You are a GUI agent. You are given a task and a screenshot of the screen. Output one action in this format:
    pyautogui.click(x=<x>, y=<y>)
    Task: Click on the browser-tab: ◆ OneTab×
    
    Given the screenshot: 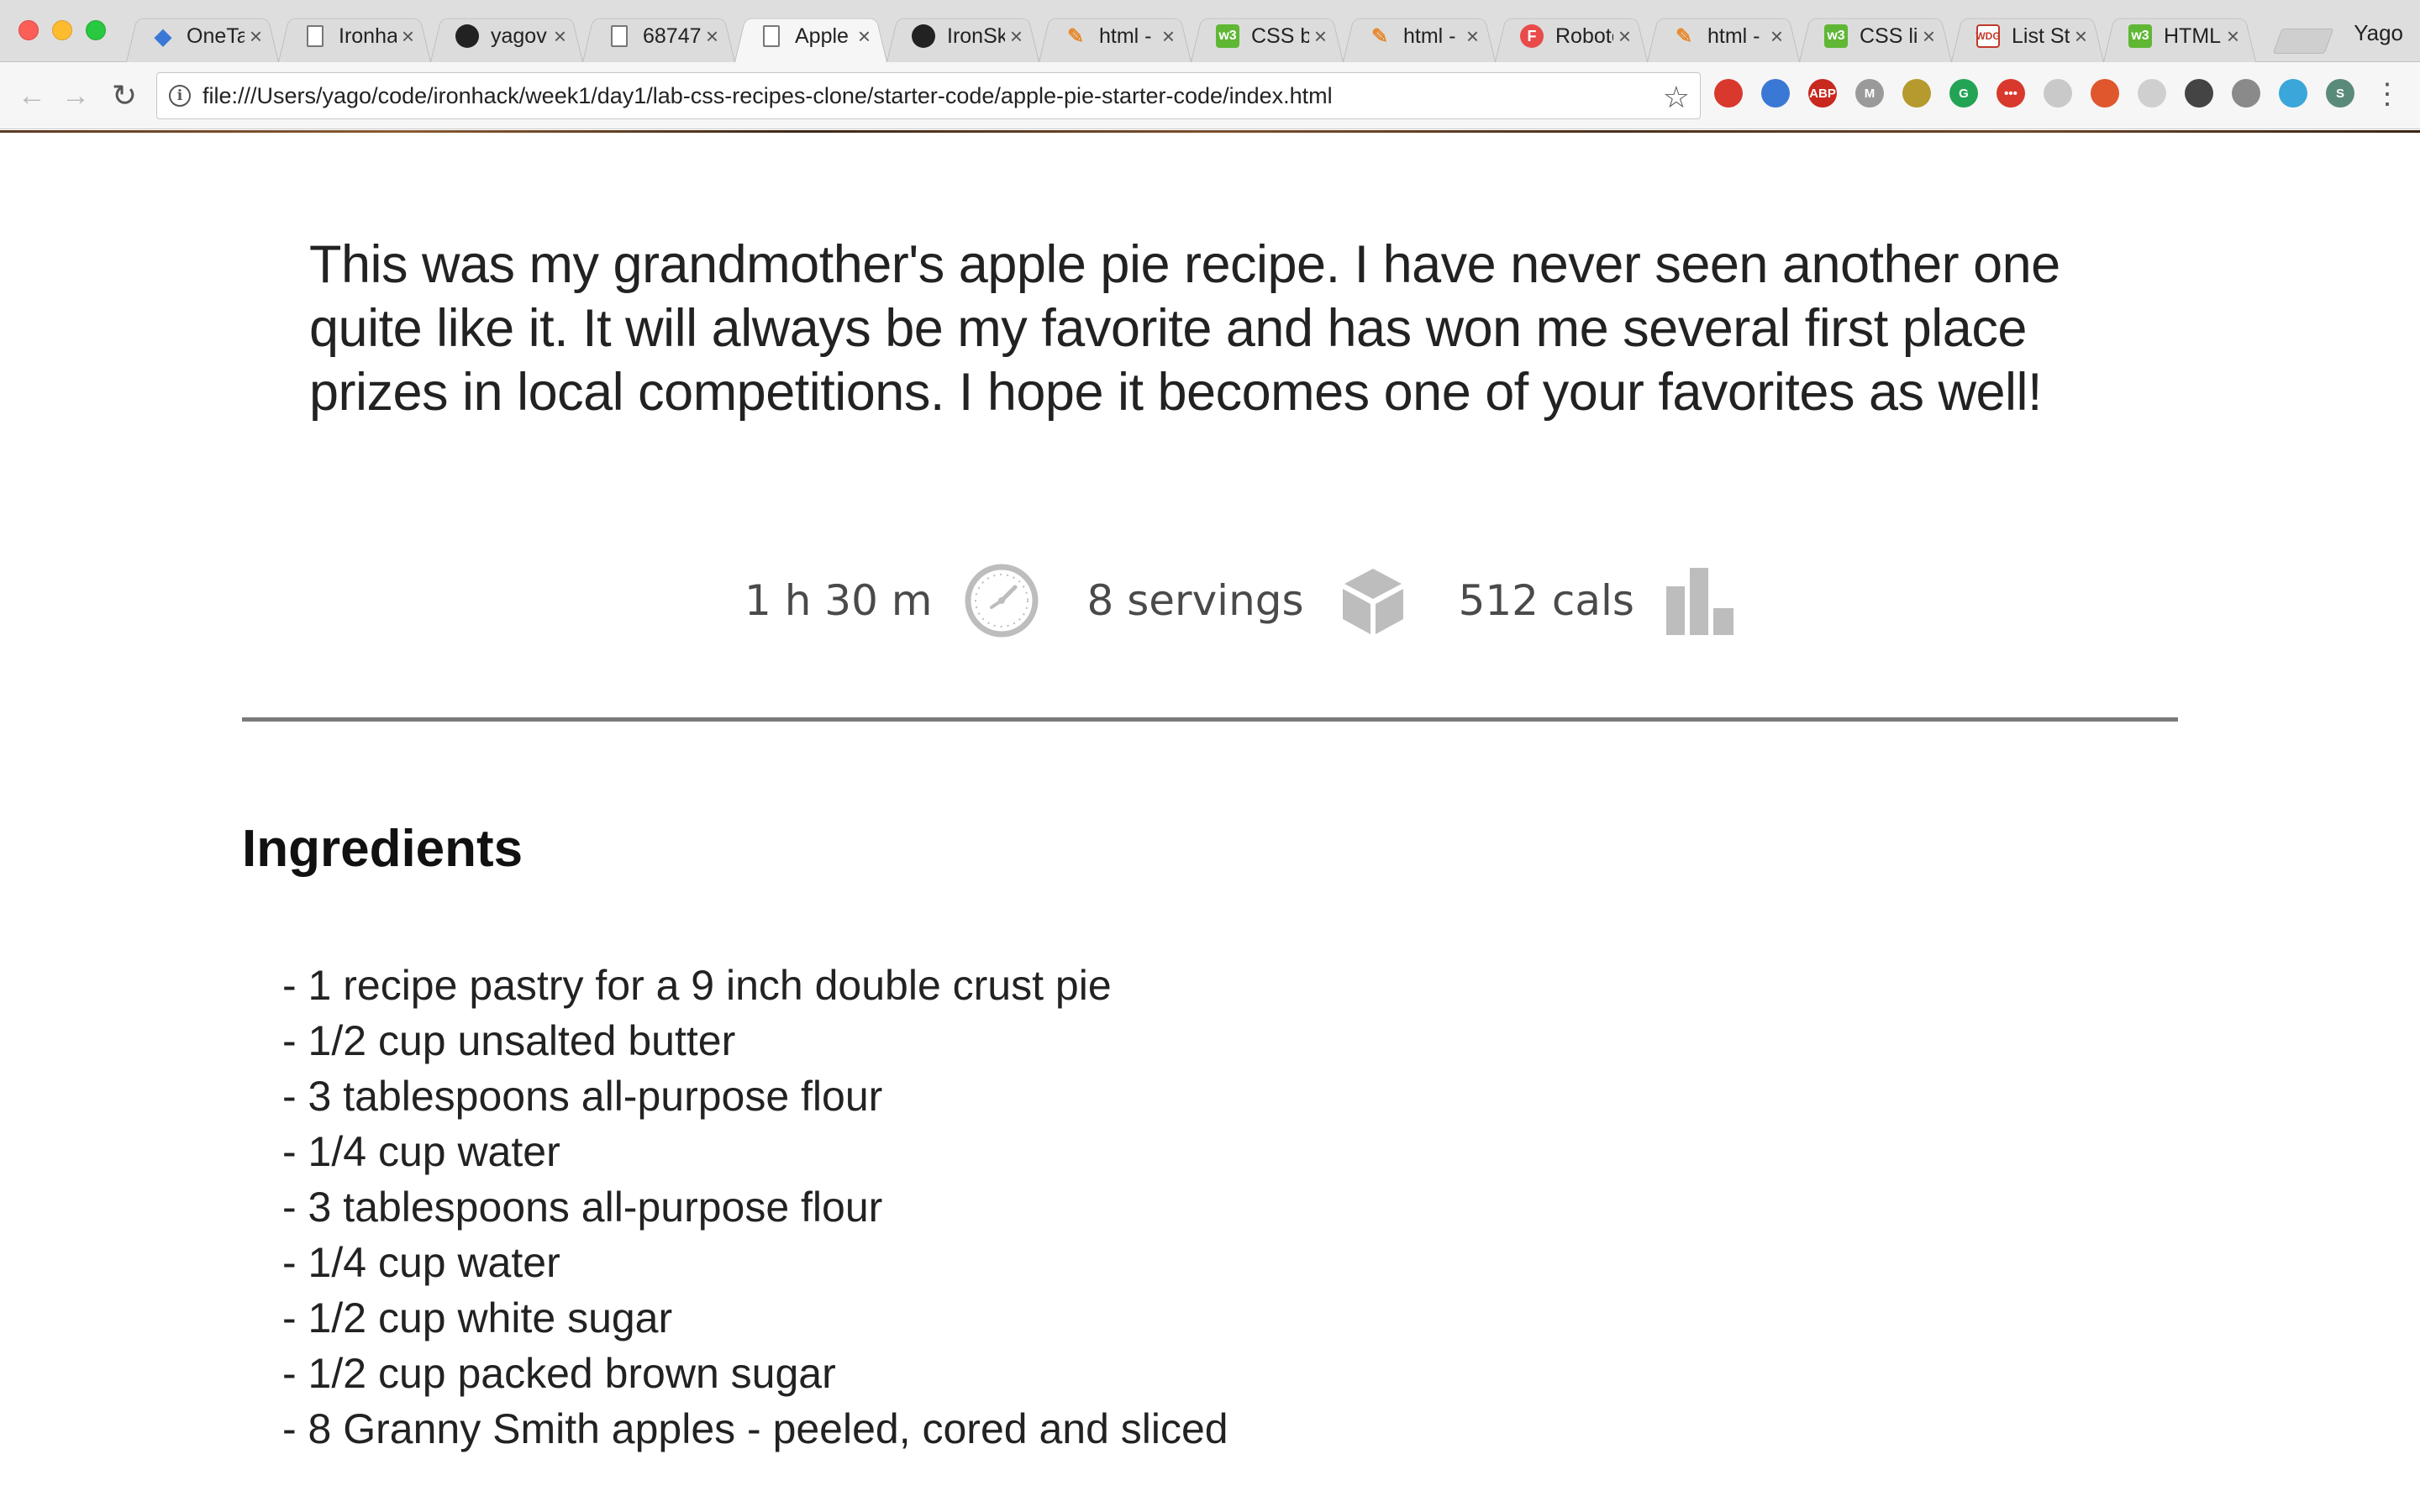 What is the action you would take?
    pyautogui.click(x=202, y=36)
    